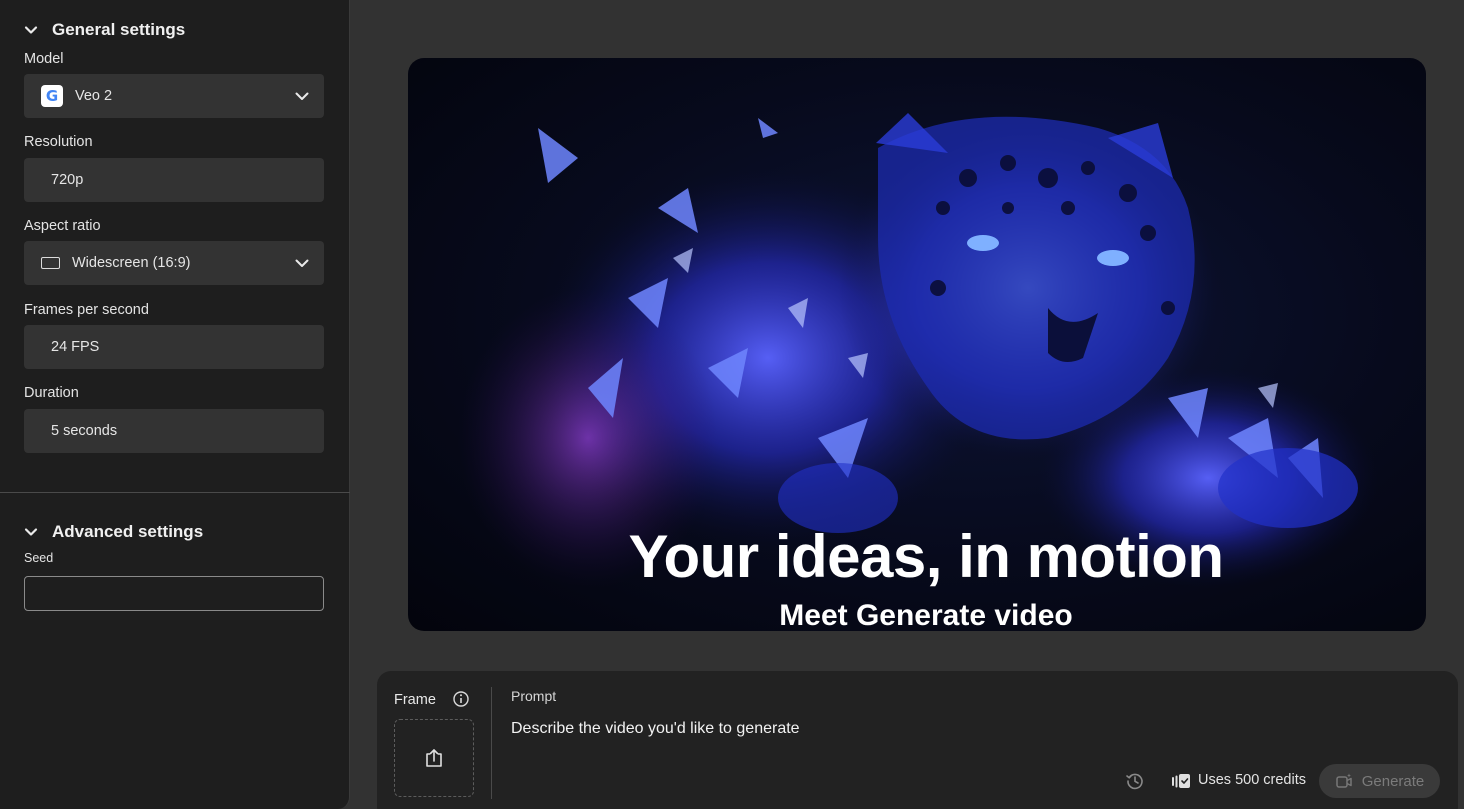 The width and height of the screenshot is (1464, 809). What do you see at coordinates (174, 96) in the screenshot?
I see `model-select: G Veo 2` at bounding box center [174, 96].